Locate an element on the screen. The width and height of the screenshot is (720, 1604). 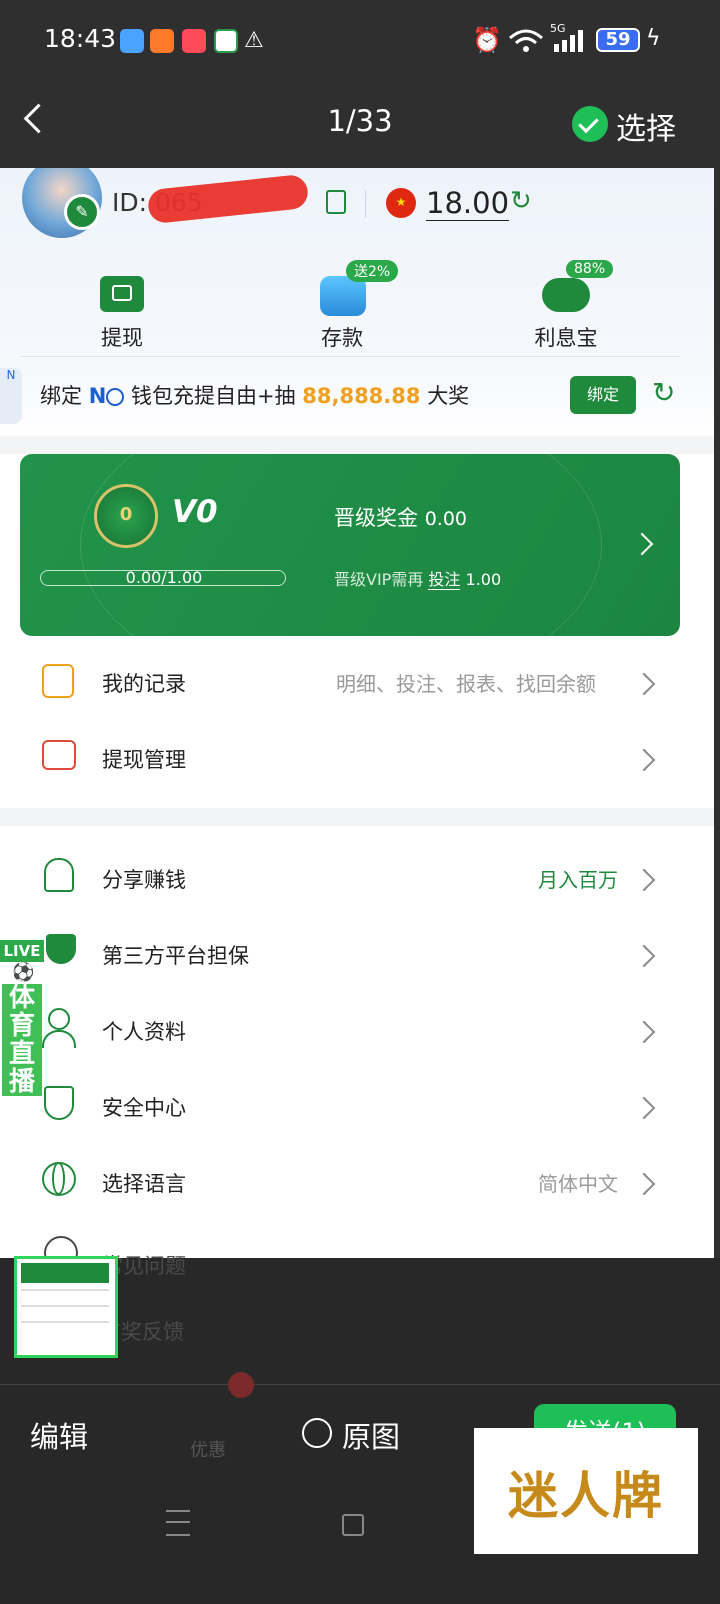
menu-item-language: 选择语言 简体中文 is located at coordinates (357, 1182).